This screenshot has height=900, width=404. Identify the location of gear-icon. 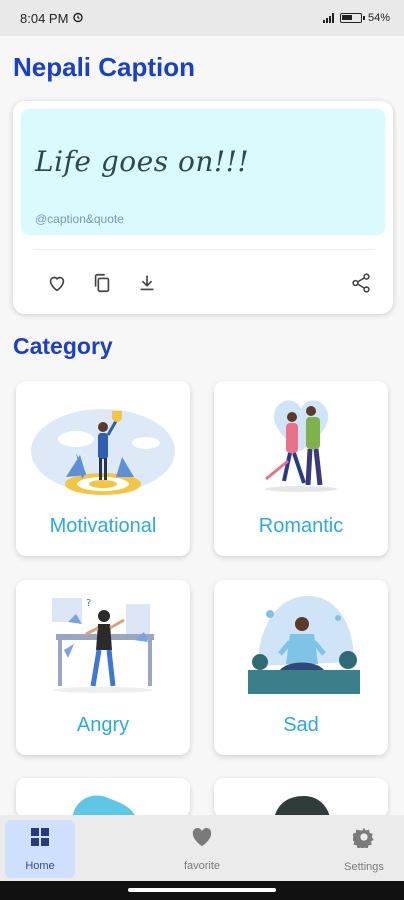
(363, 839).